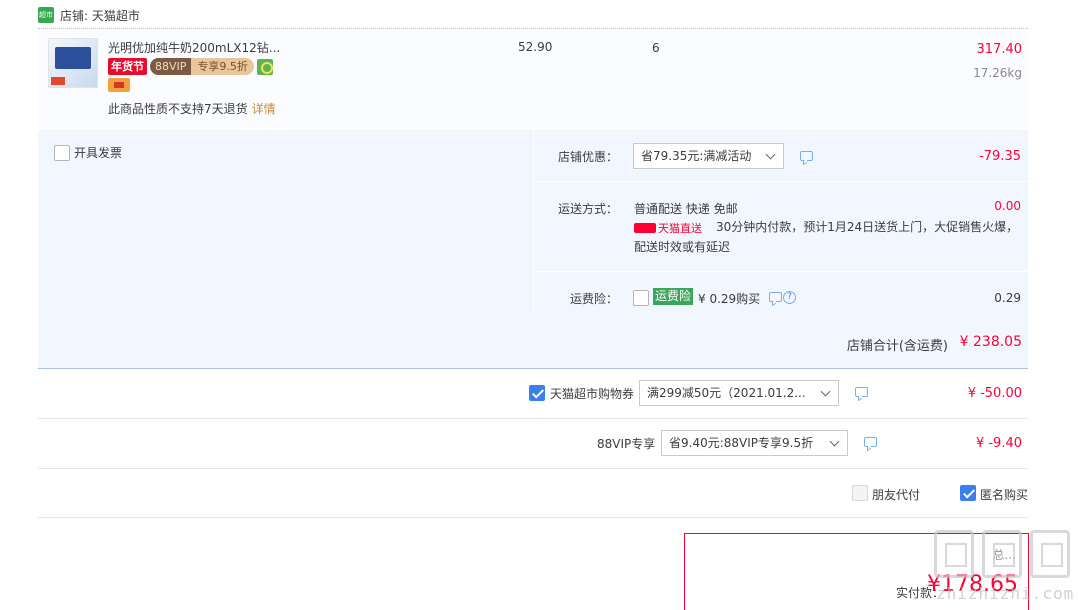  I want to click on price-tag-icon, so click(58, 81).